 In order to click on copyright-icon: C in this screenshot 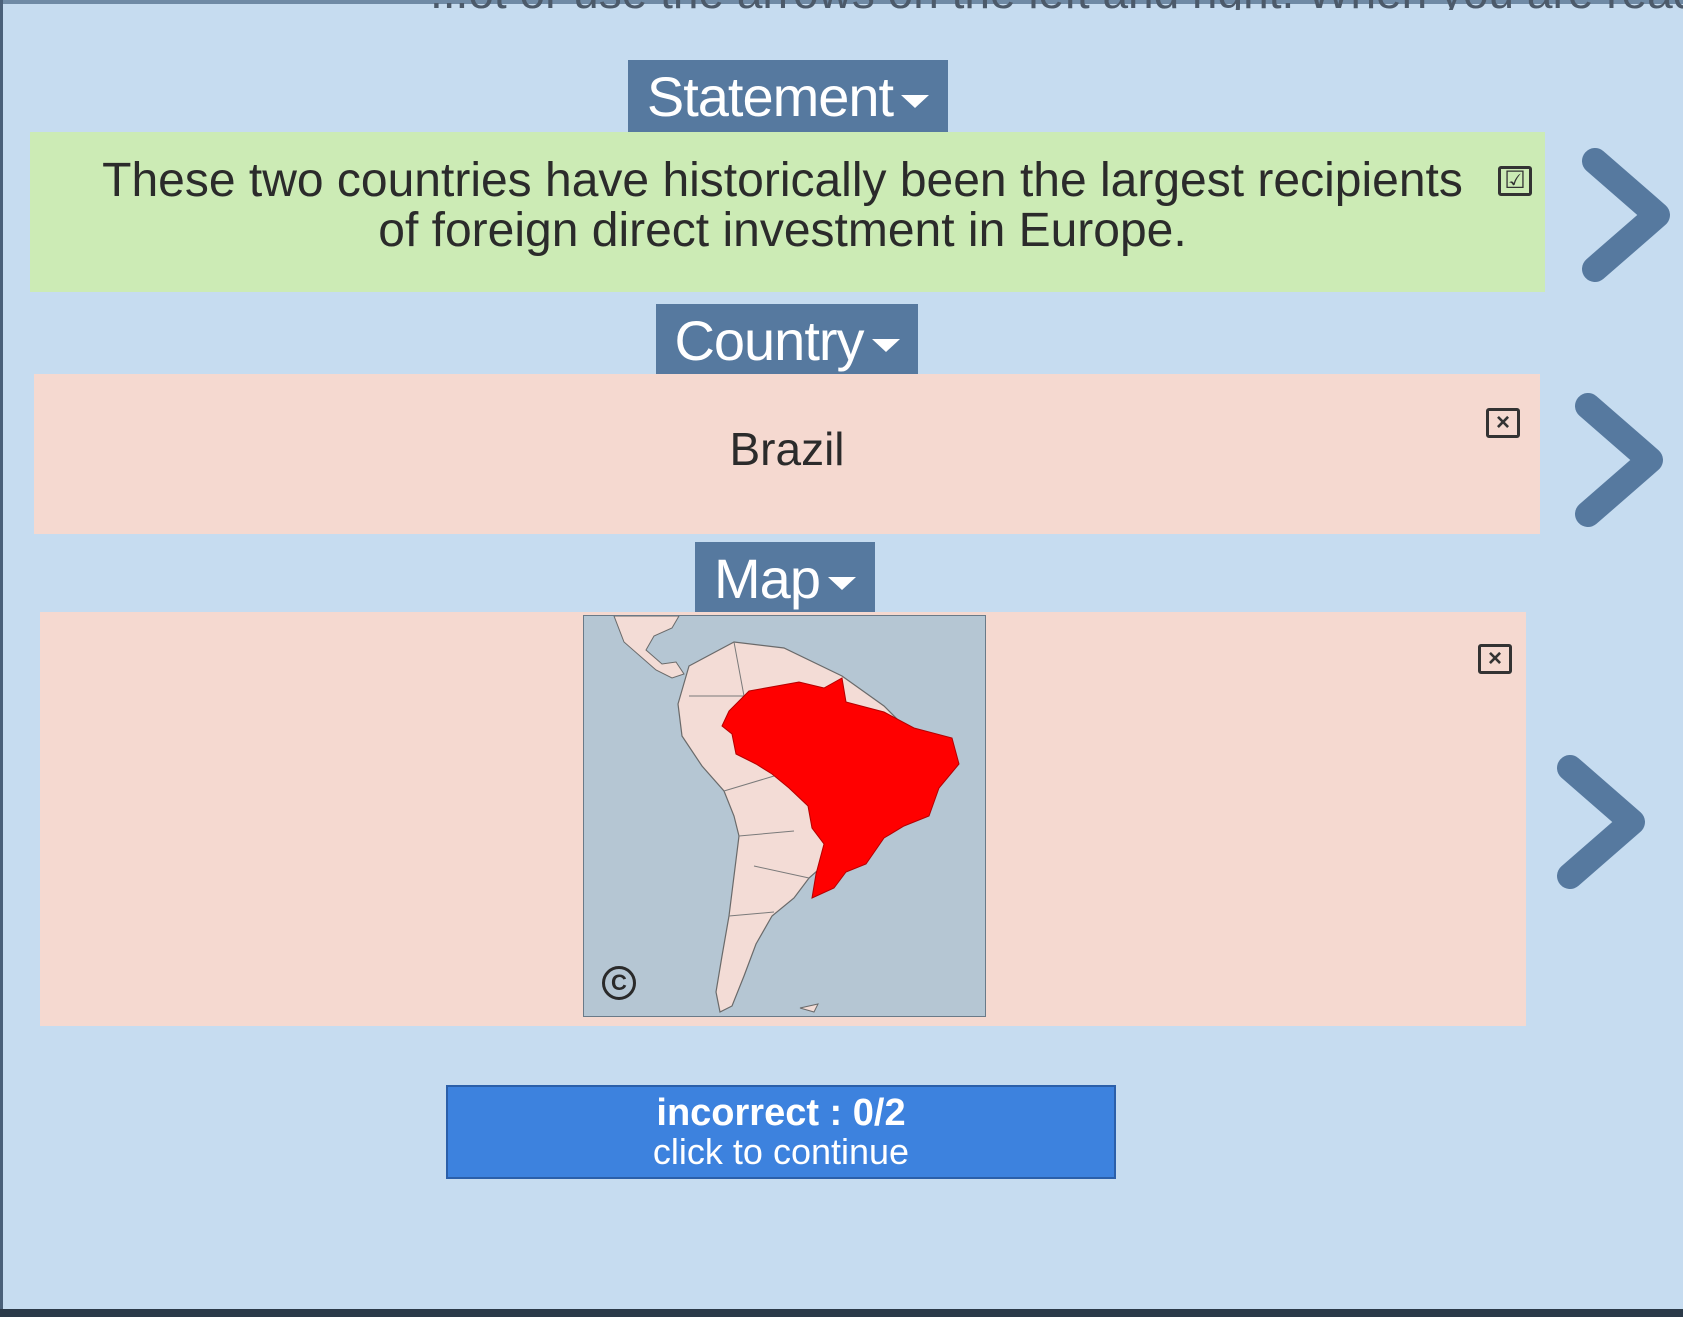, I will do `click(619, 983)`.